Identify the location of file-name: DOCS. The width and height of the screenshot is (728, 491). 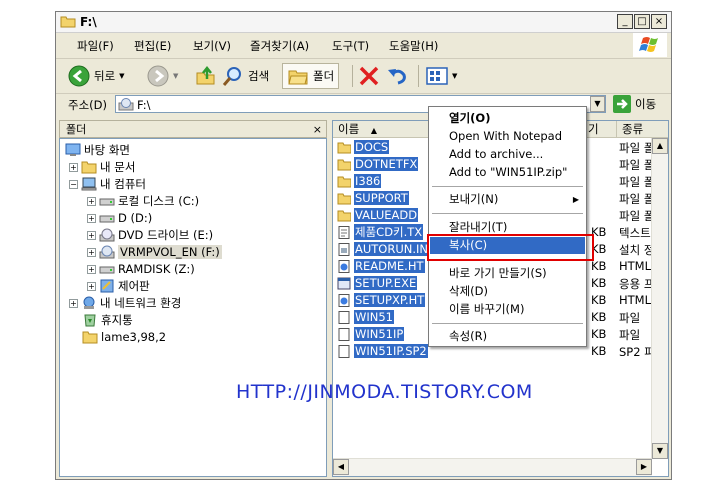
(372, 147).